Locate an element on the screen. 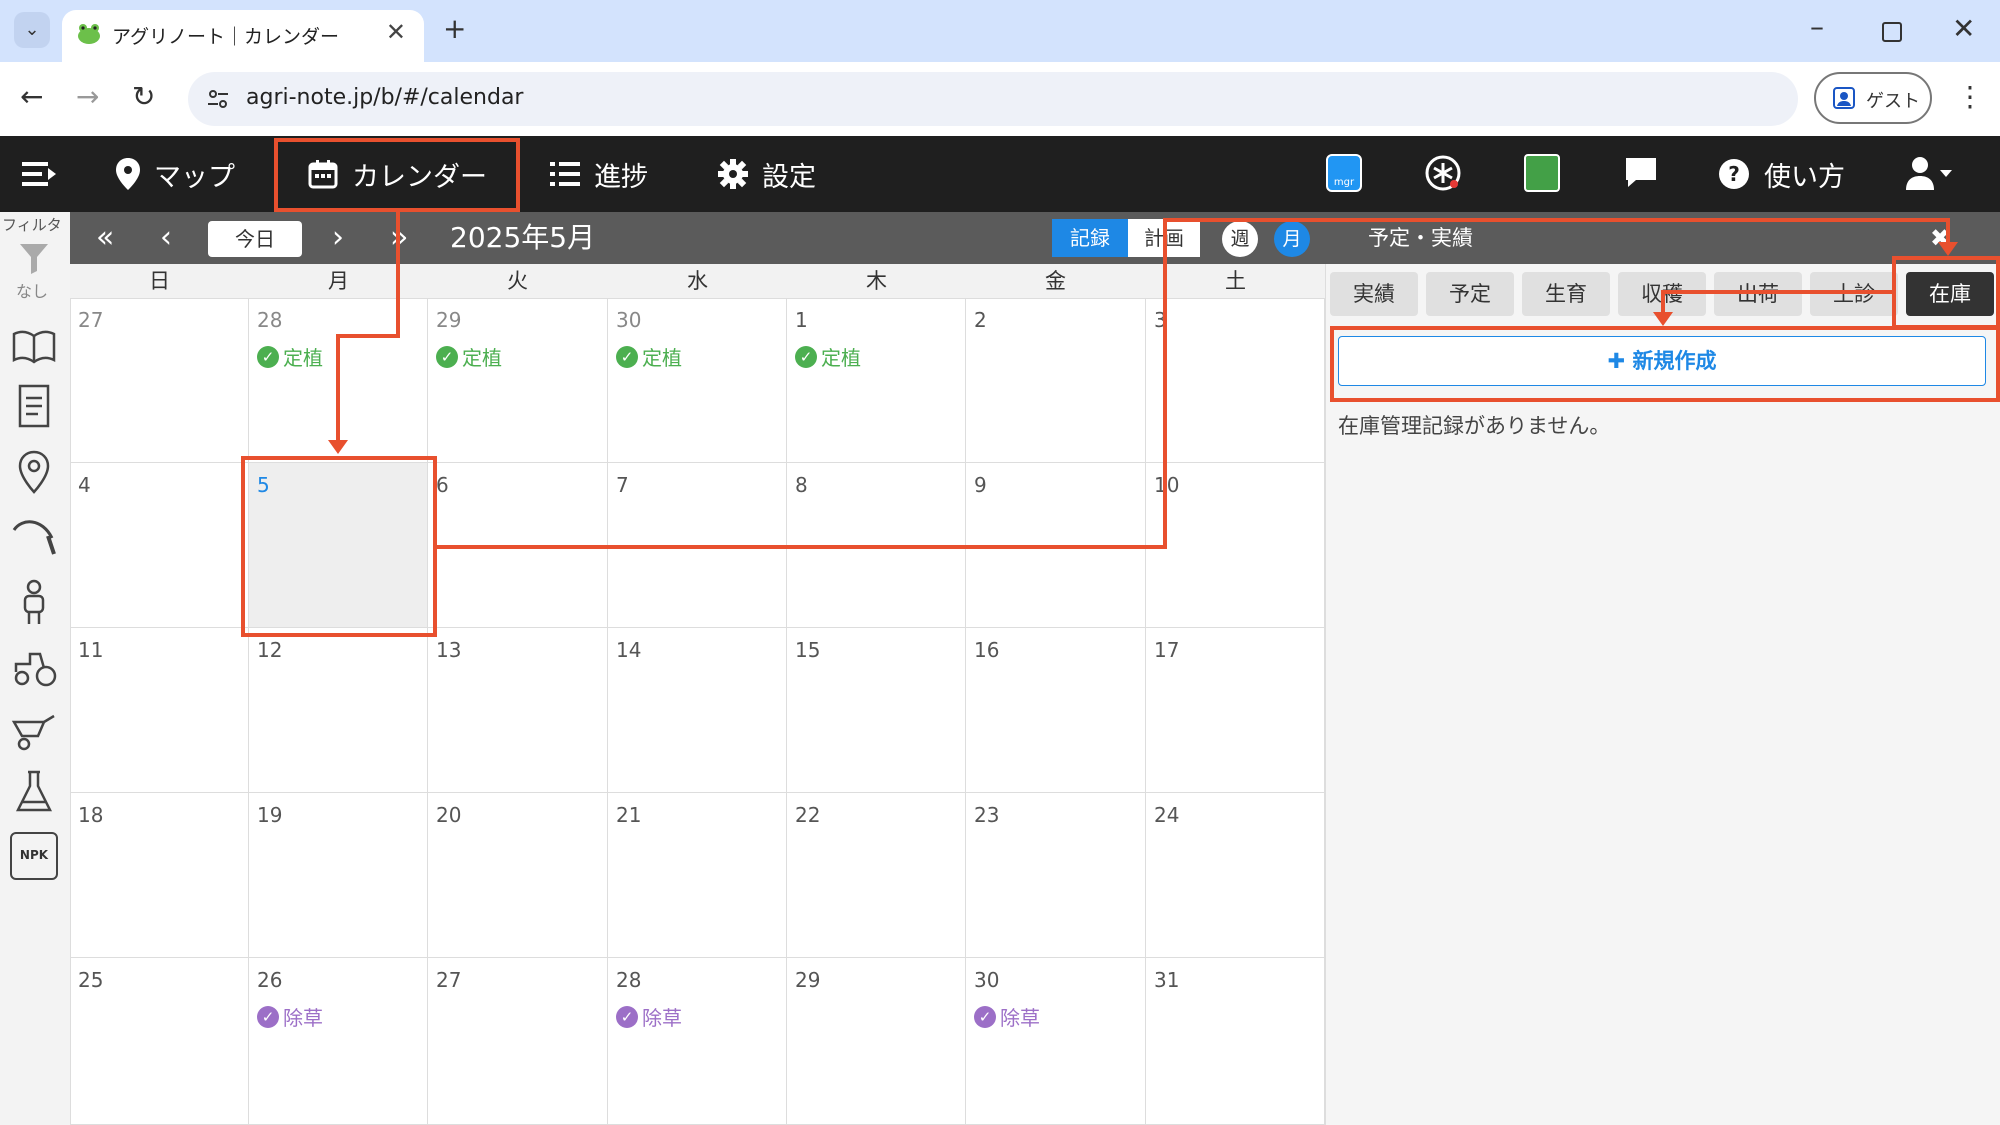 The height and width of the screenshot is (1125, 2000). day-cell: 12 is located at coordinates (338, 710).